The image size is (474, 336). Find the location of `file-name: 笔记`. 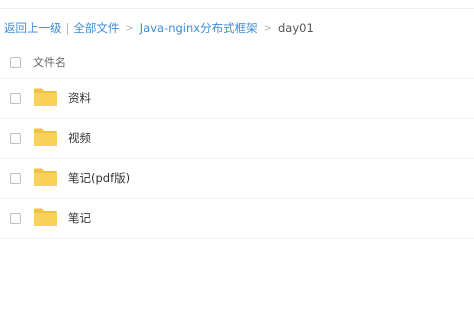

file-name: 笔记 is located at coordinates (79, 218).